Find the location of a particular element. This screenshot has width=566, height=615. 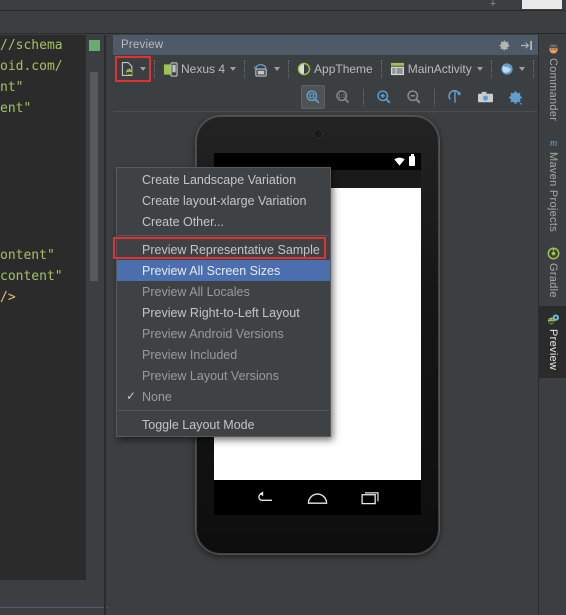

menu-item: ✓ None is located at coordinates (223, 396).